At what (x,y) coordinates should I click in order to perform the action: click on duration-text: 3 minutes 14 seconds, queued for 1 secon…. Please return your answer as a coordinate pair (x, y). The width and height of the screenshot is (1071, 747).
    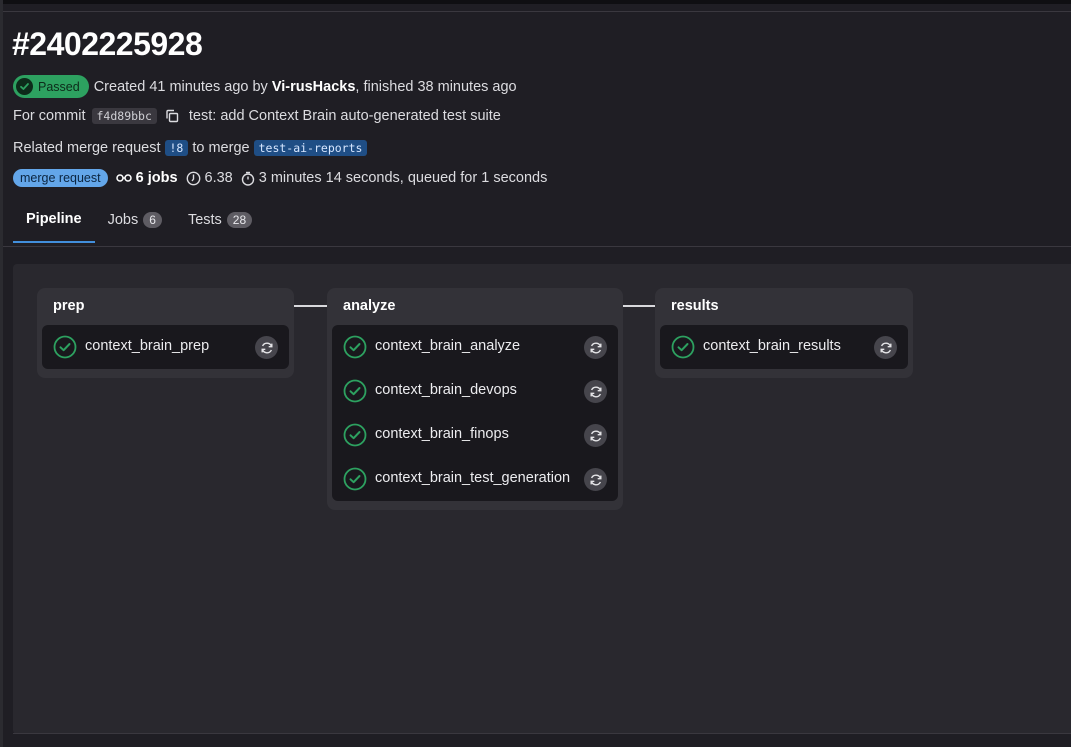
    Looking at the image, I should click on (403, 178).